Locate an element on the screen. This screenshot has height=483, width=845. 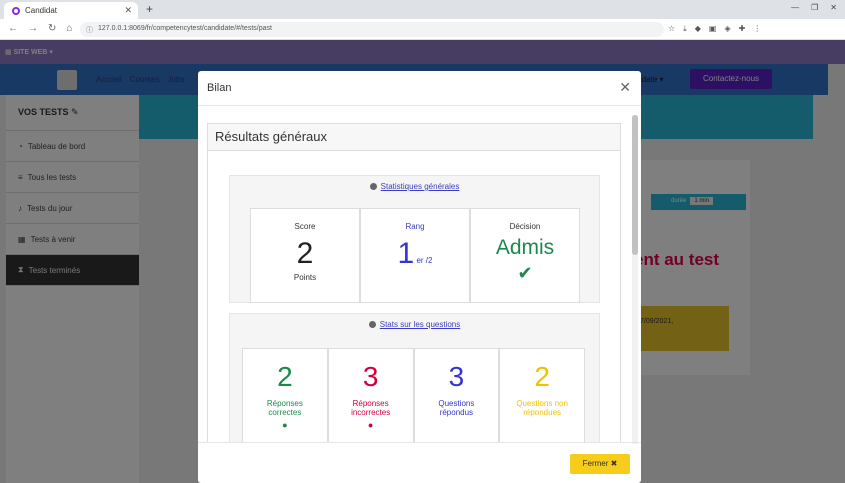
rank-value-row: 1 er /2 is located at coordinates (415, 253).